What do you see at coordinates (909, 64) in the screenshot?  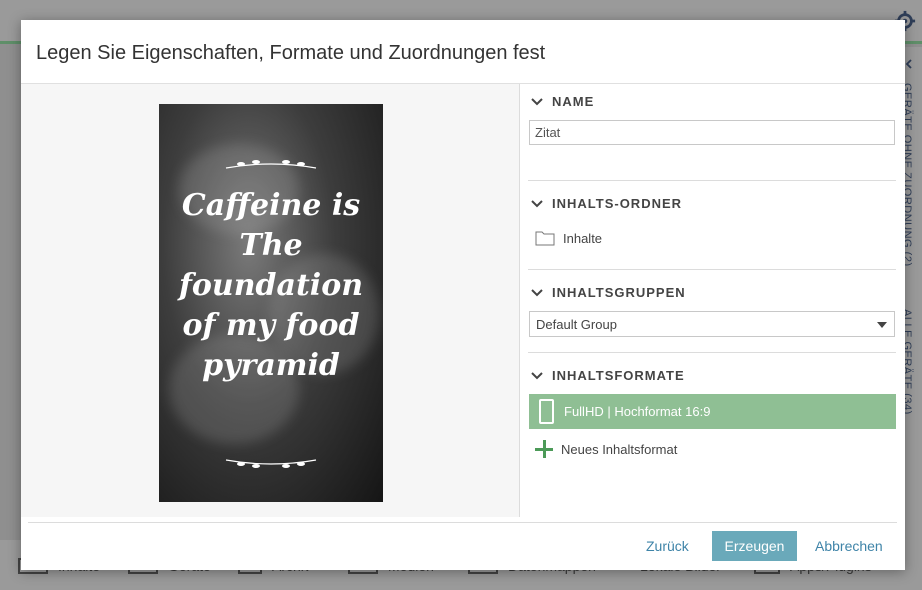 I see `chevron-left-icon` at bounding box center [909, 64].